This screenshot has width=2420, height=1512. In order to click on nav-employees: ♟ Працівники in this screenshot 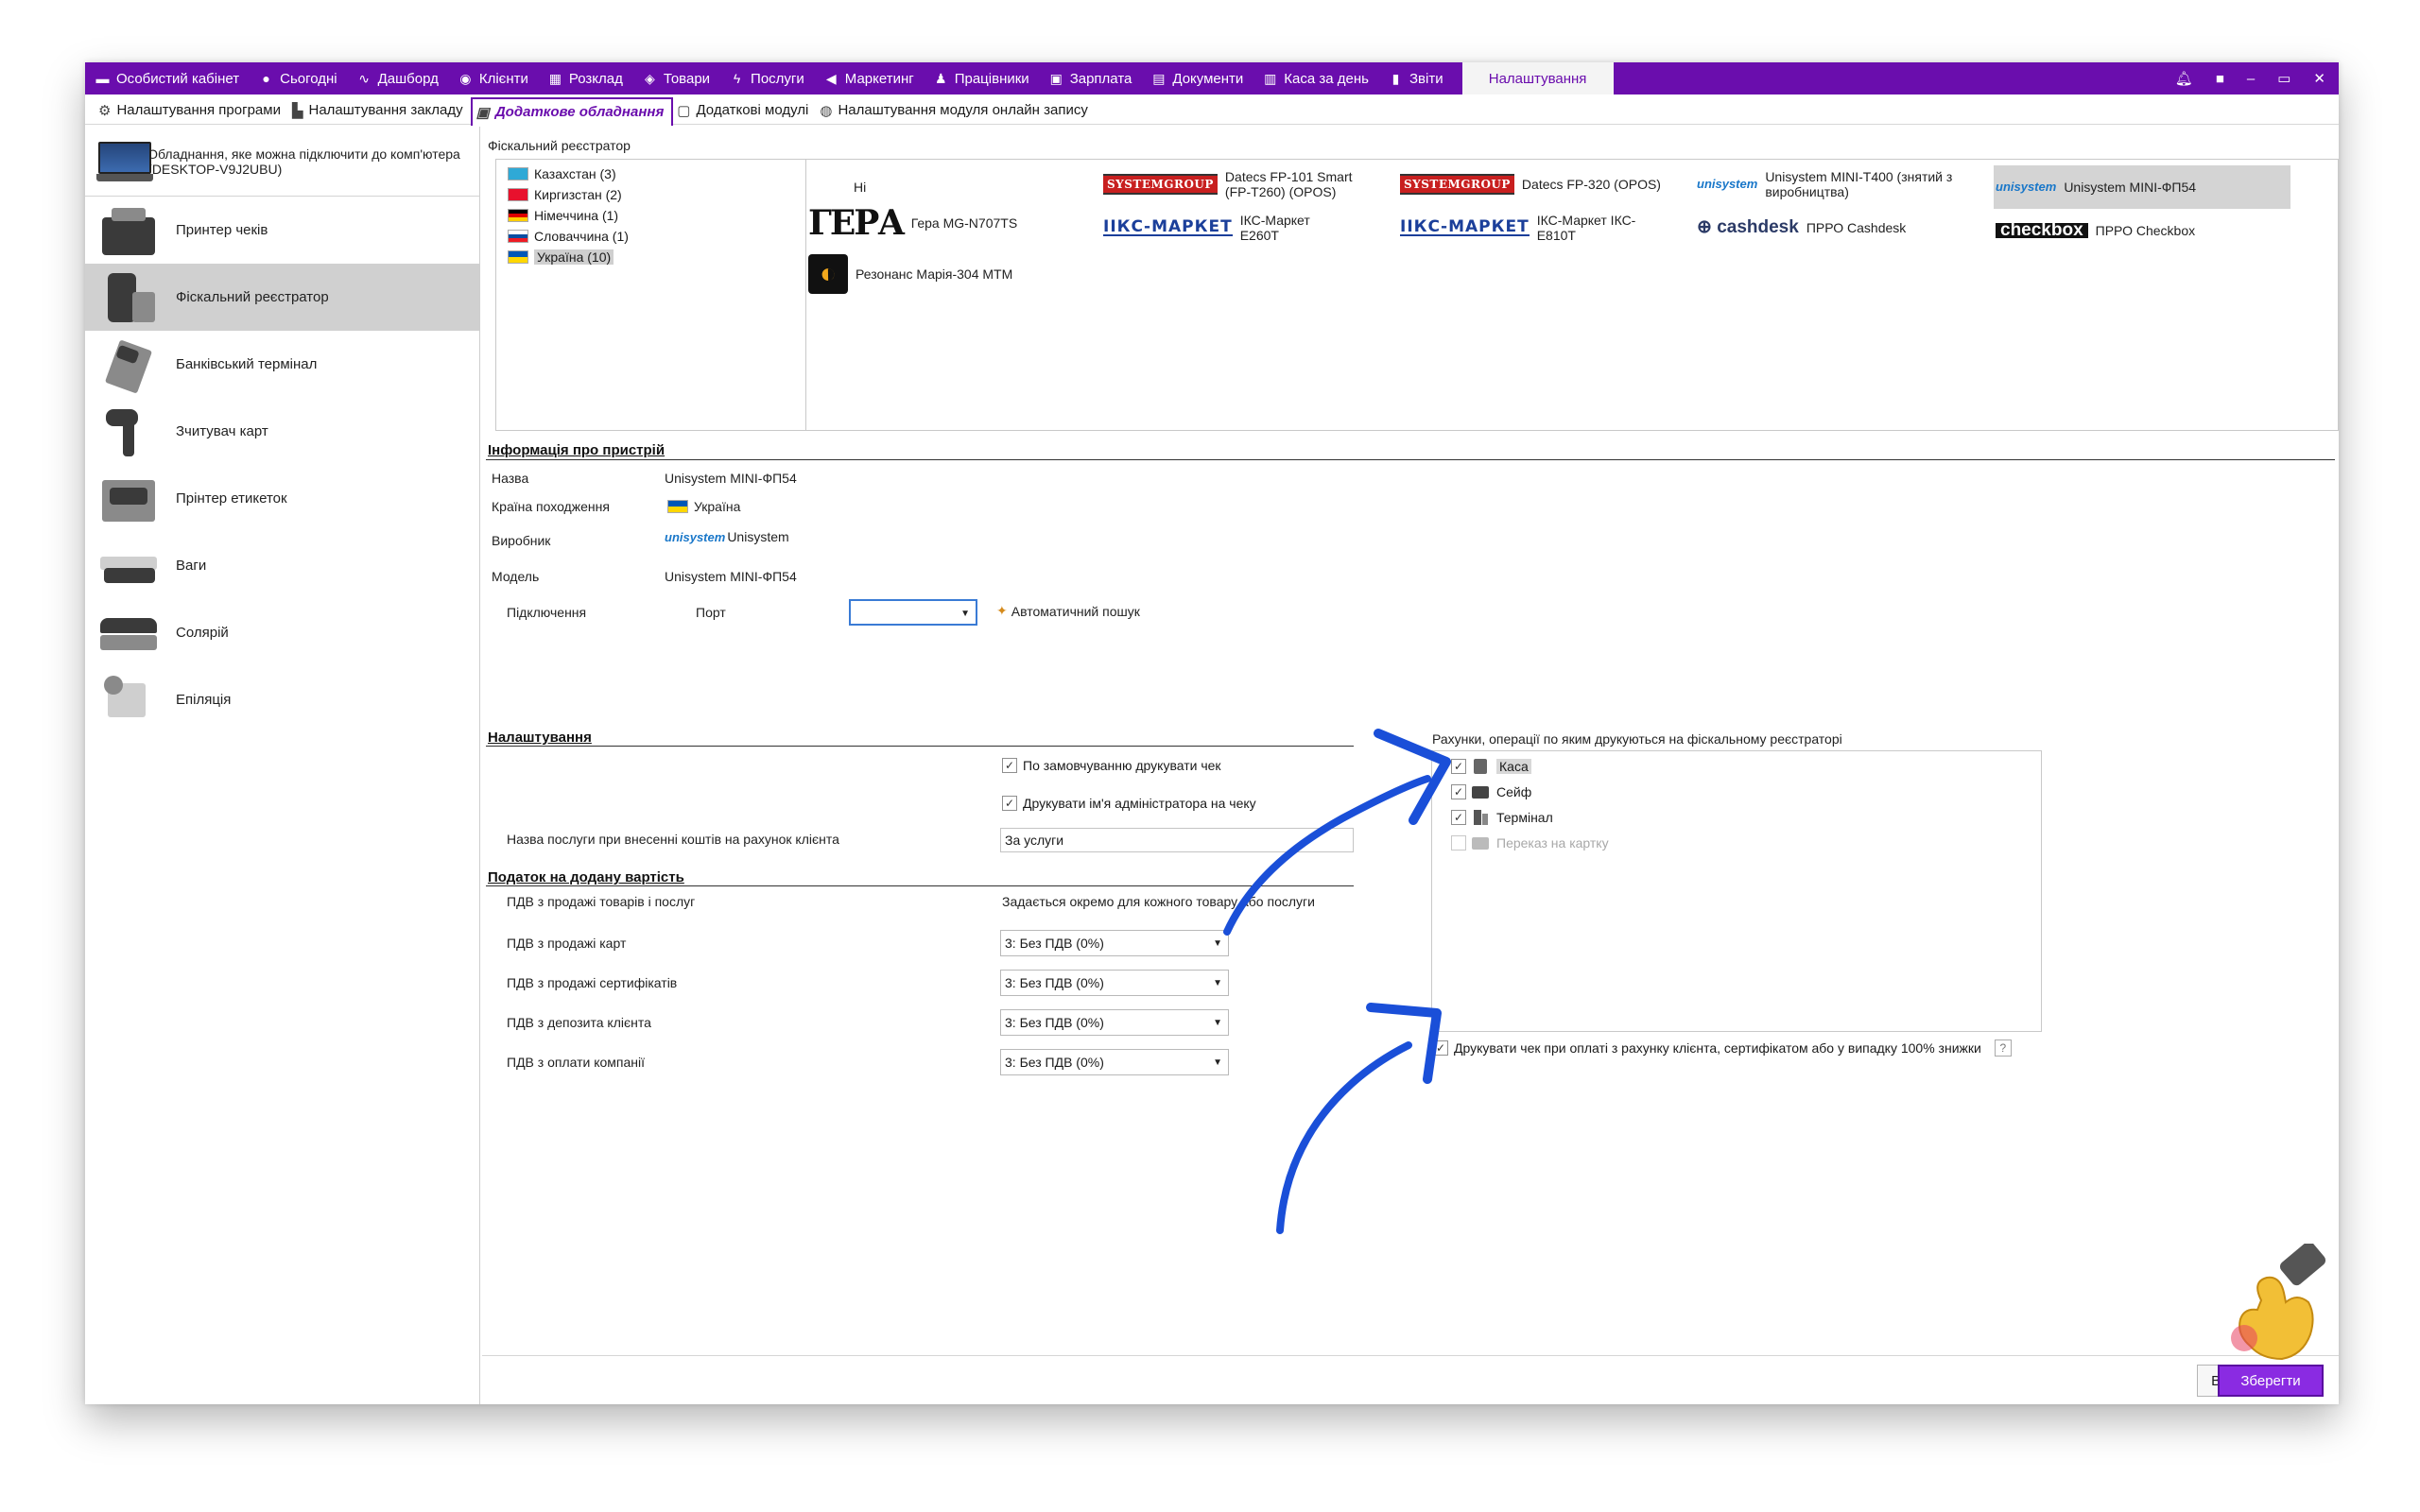, I will do `click(982, 78)`.